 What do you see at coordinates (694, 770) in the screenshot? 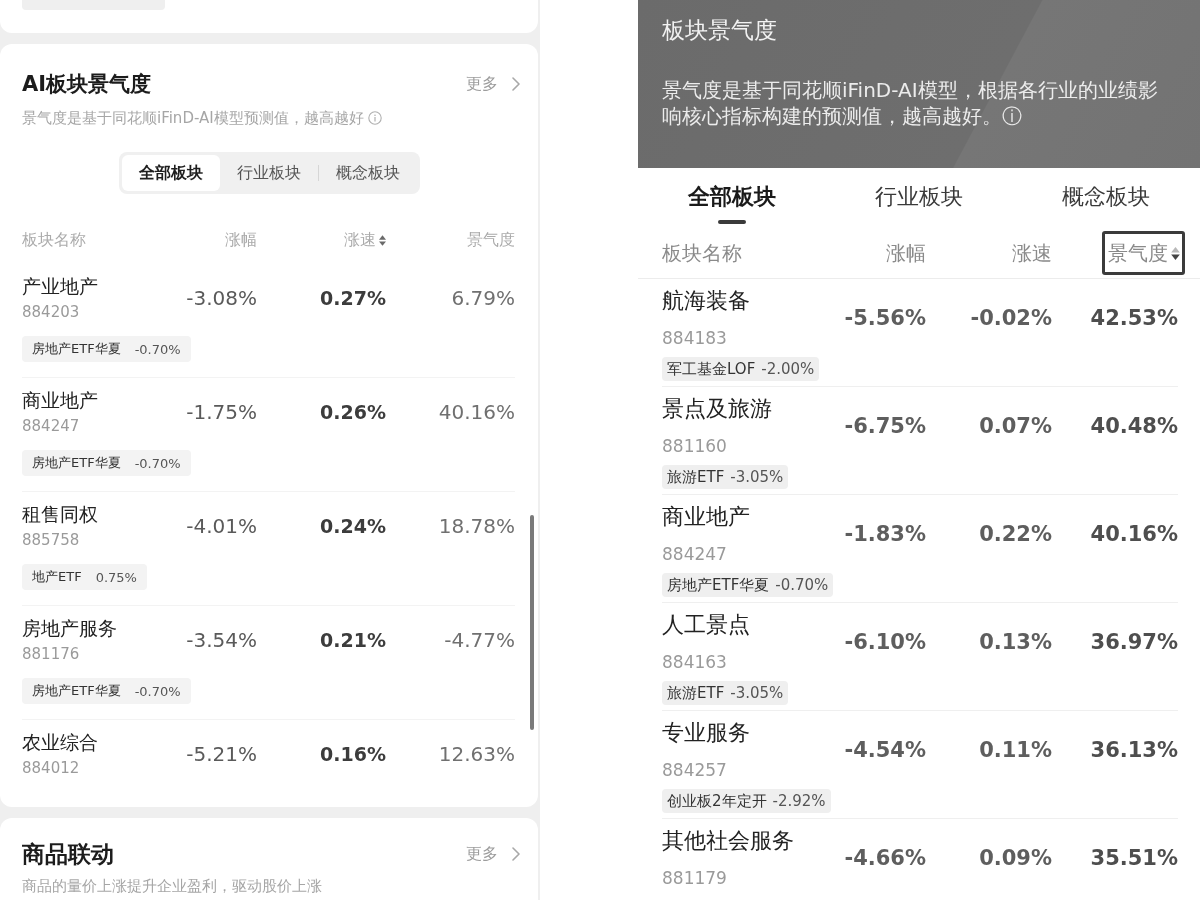
I see `sector-code: 884257` at bounding box center [694, 770].